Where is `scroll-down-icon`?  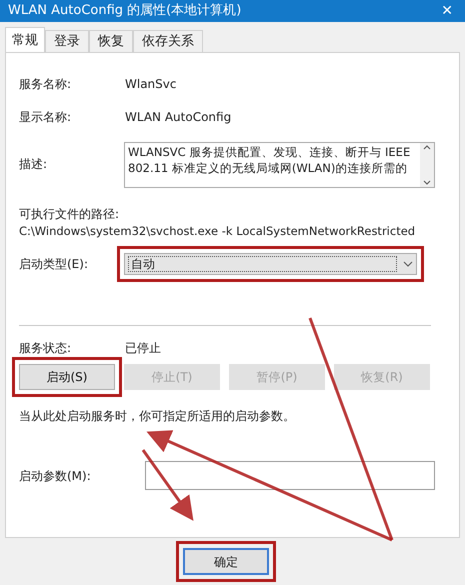 scroll-down-icon is located at coordinates (427, 182).